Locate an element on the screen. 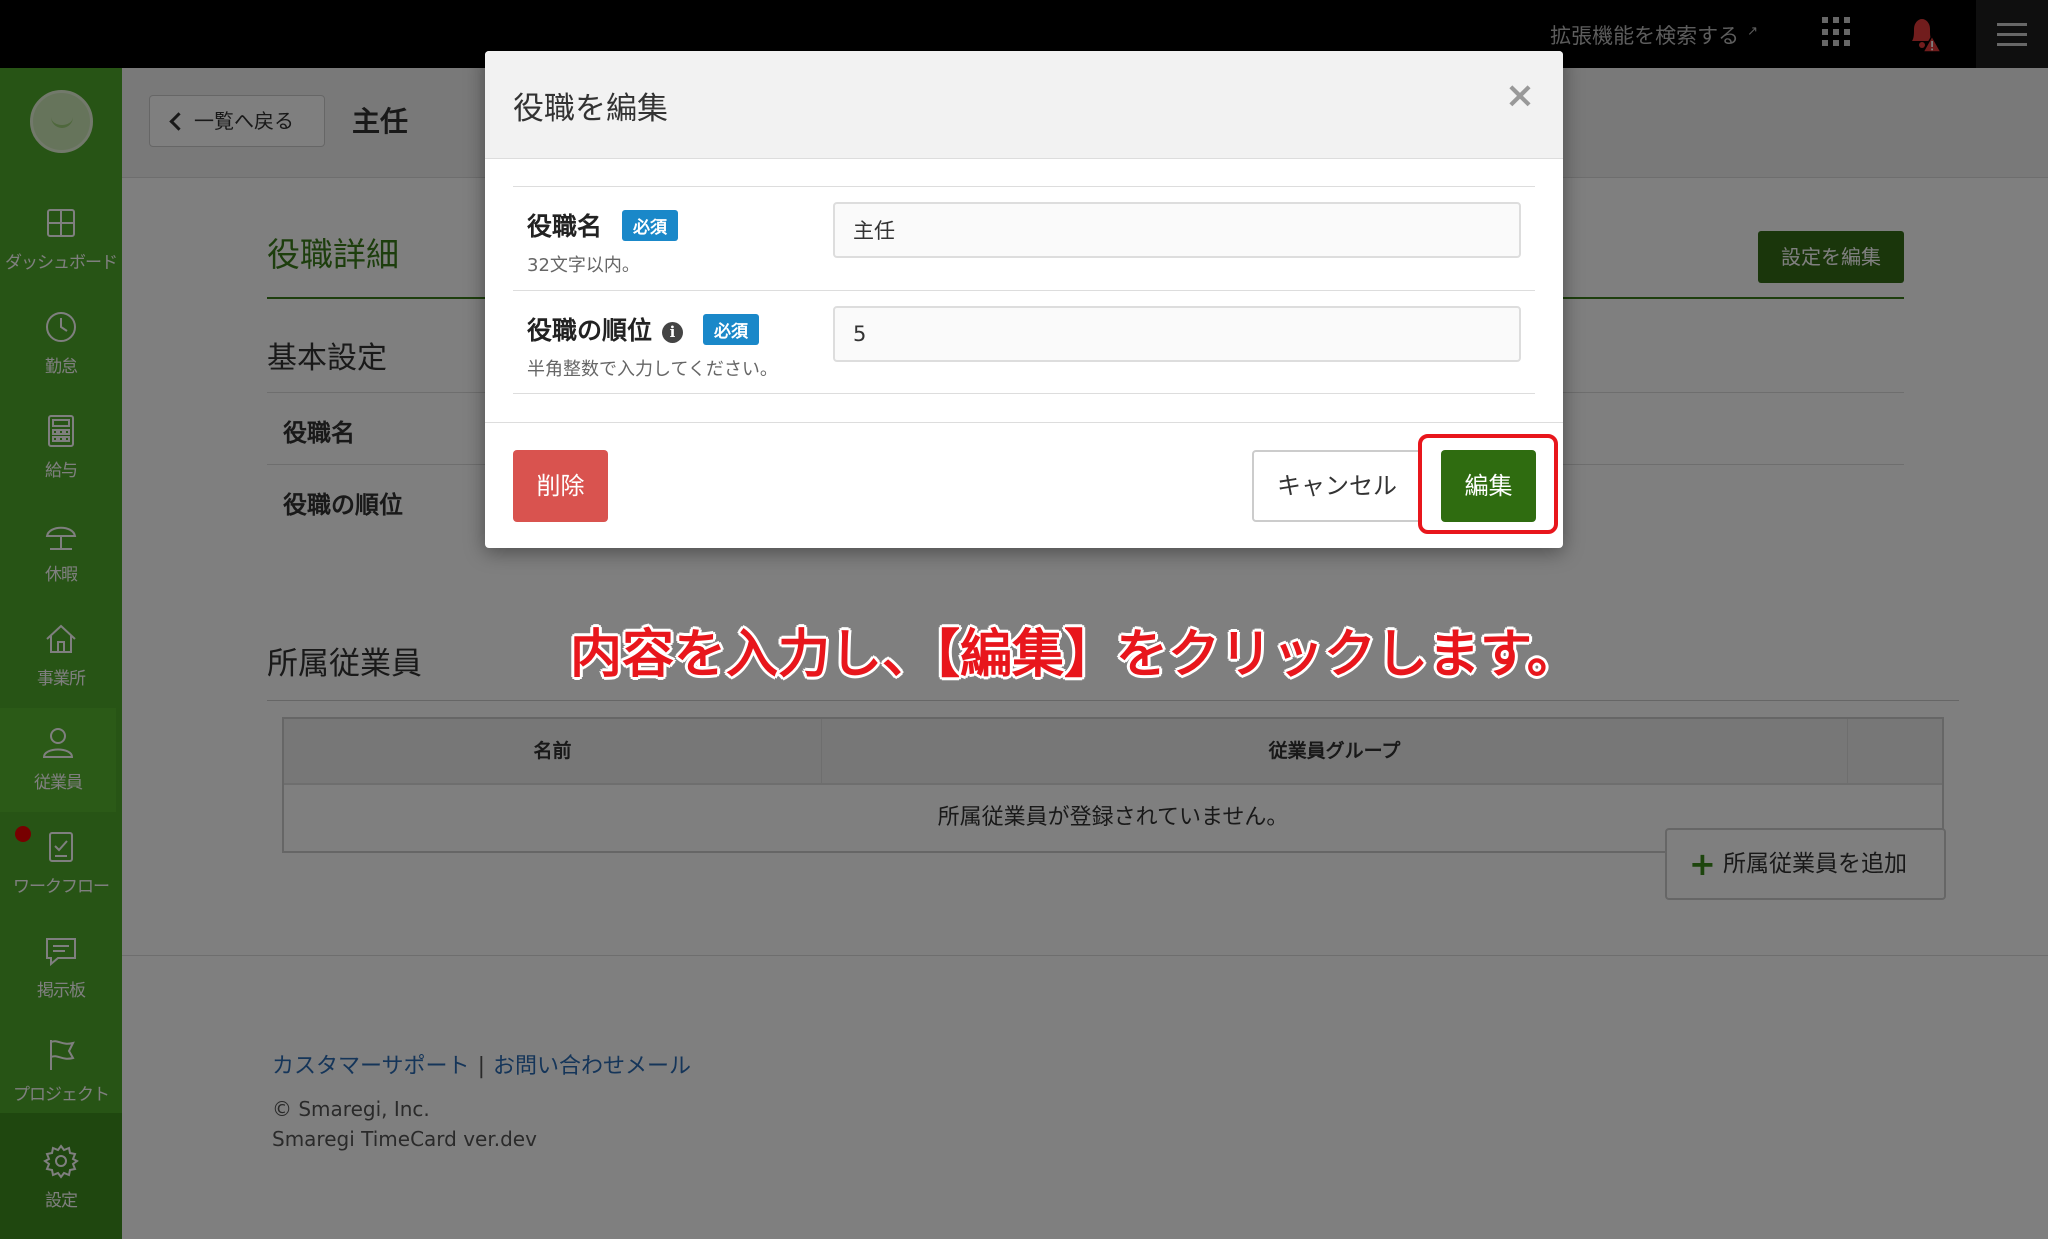 The image size is (2048, 1239). field-label: 役職名 必須 is located at coordinates (603, 225).